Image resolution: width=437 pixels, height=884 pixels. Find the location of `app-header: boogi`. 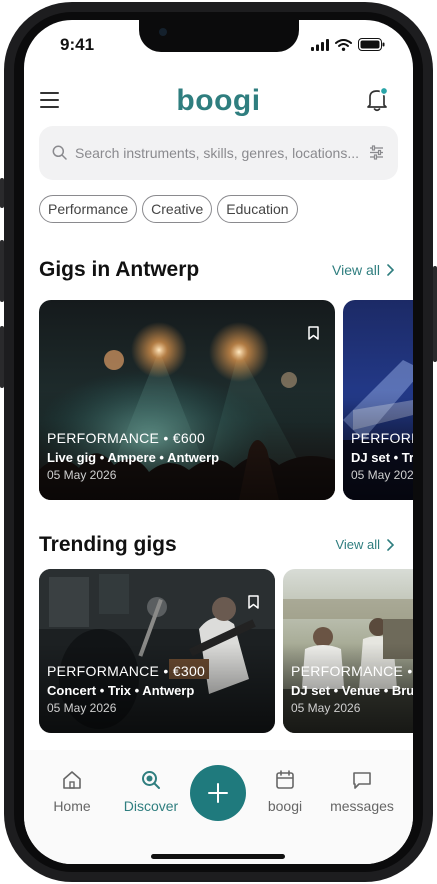

app-header: boogi is located at coordinates (218, 102).